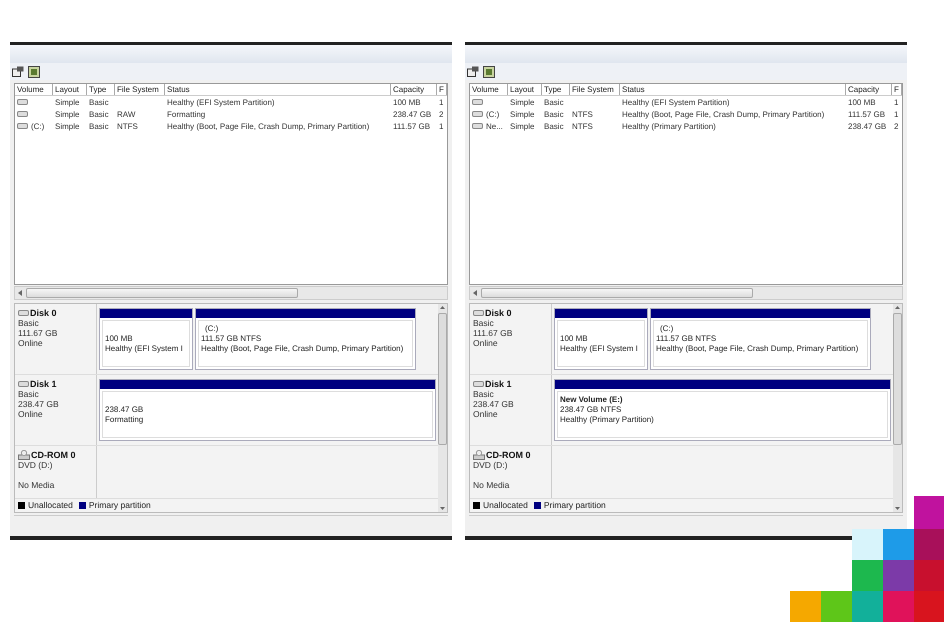 This screenshot has width=944, height=622. Describe the element at coordinates (494, 404) in the screenshot. I see `disk-detail: 238.47 GB` at that location.